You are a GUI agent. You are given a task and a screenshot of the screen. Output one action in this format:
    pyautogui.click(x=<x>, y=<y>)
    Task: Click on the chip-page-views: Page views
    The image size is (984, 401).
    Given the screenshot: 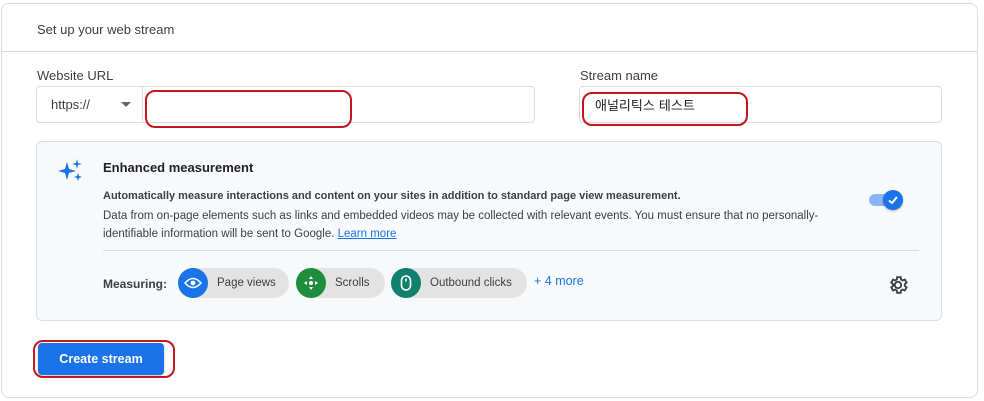 What is the action you would take?
    pyautogui.click(x=233, y=283)
    